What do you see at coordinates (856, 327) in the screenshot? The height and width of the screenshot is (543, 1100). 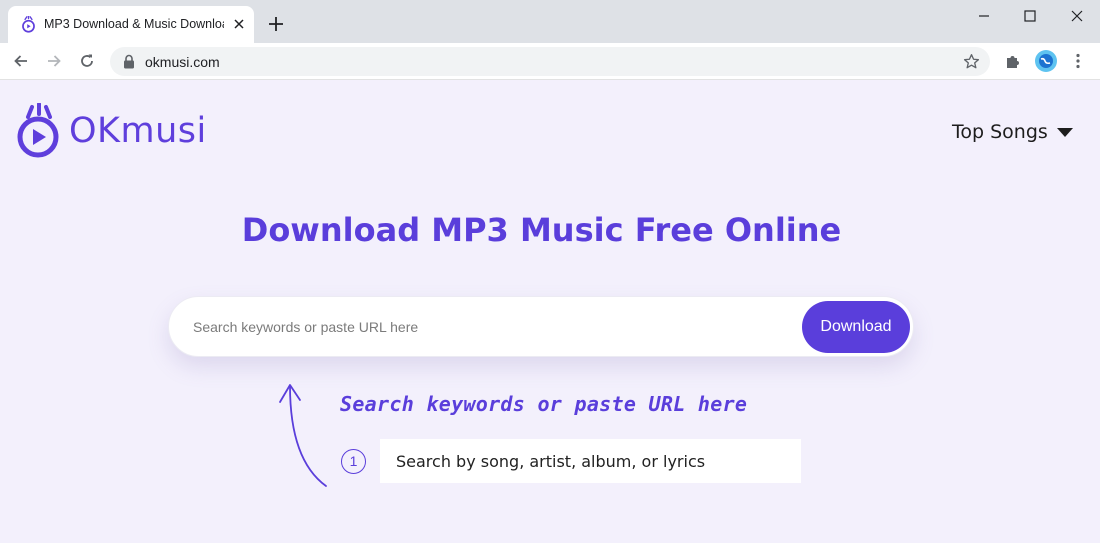 I see `download-button: Download` at bounding box center [856, 327].